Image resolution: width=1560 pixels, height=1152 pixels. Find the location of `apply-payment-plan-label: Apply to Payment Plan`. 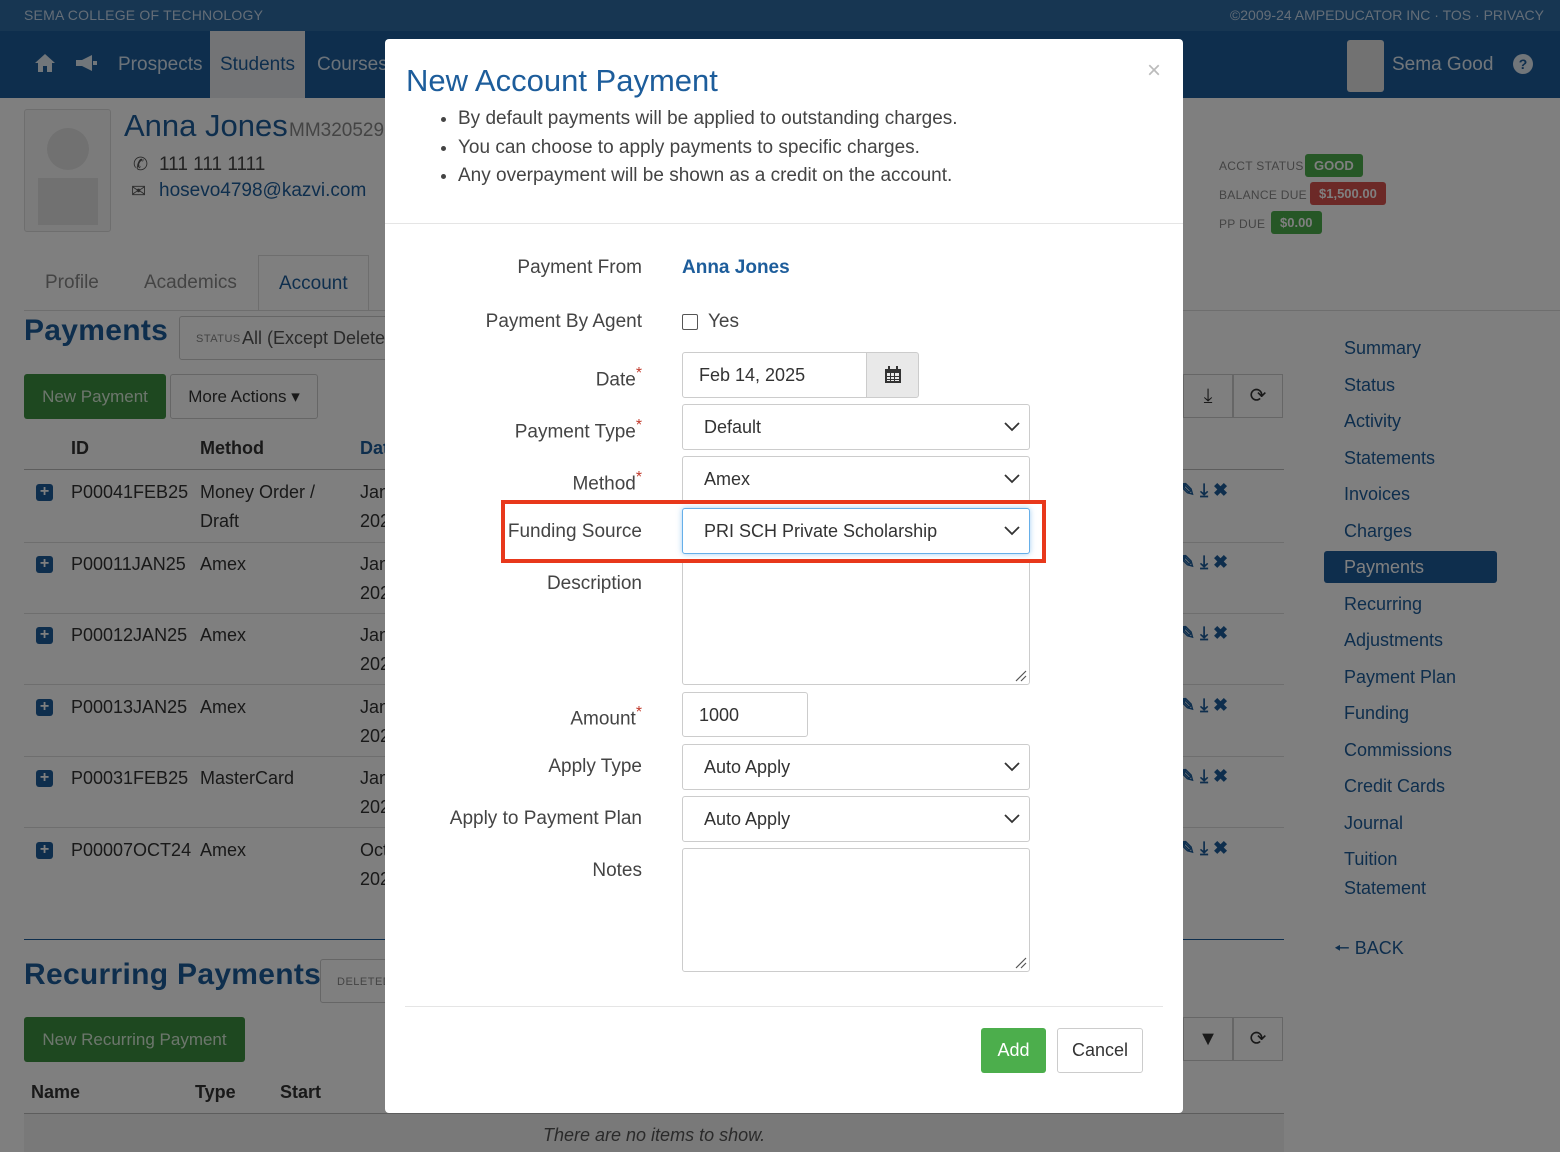

apply-payment-plan-label: Apply to Payment Plan is located at coordinates (545, 818).